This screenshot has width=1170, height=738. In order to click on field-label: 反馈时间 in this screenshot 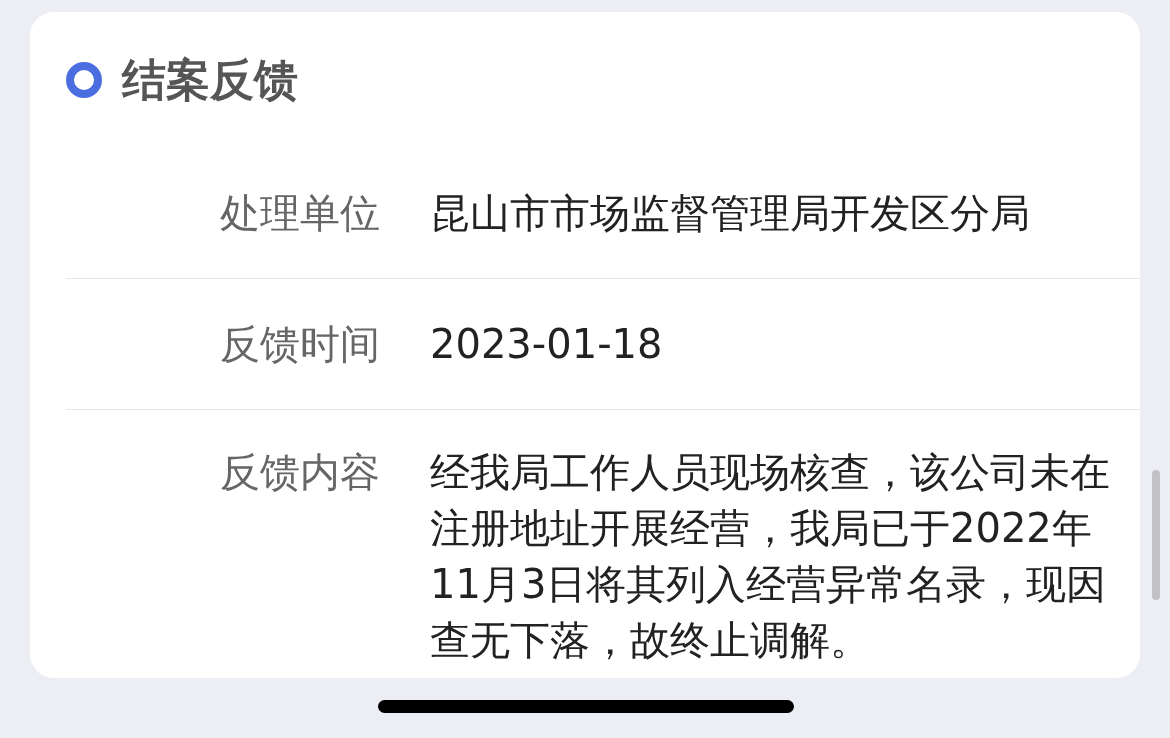, I will do `click(299, 344)`.